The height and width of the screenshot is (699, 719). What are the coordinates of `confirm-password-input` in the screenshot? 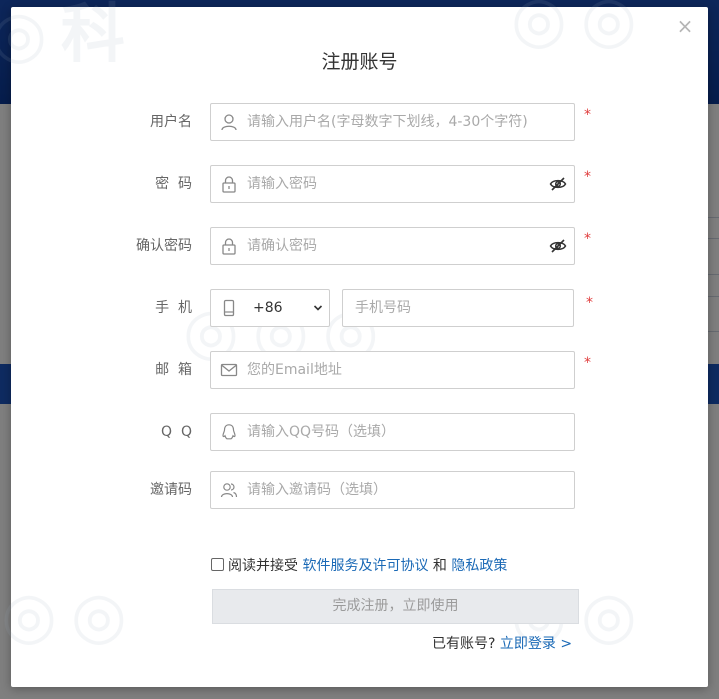 It's located at (392, 246).